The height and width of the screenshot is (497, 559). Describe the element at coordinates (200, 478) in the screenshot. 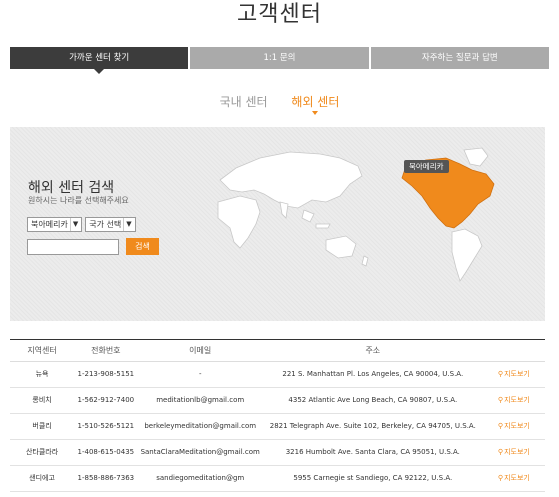

I see `center-email: sandiegomeditation@gm` at that location.